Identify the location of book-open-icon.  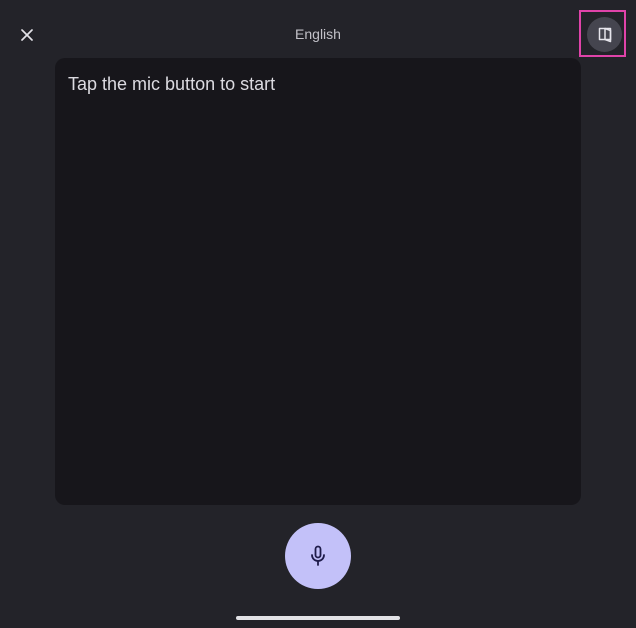
(604, 34).